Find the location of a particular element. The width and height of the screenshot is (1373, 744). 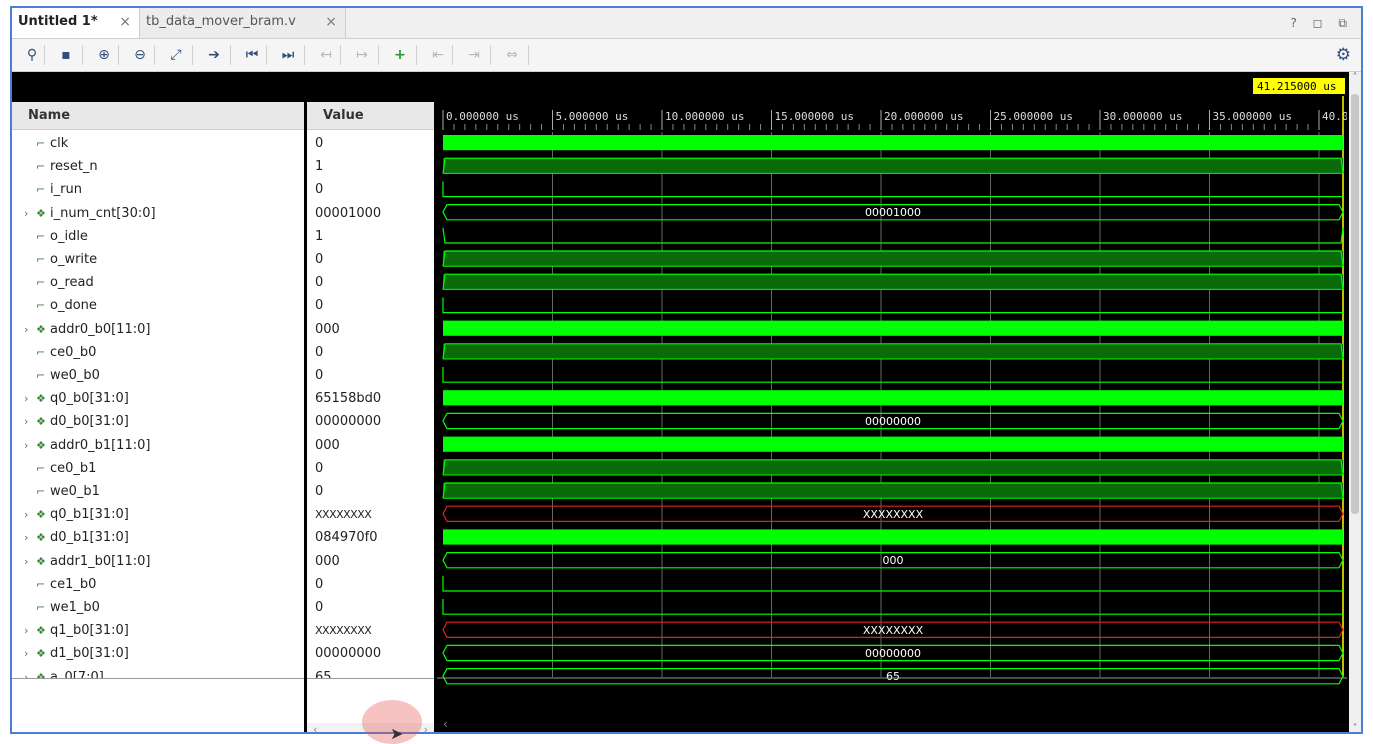

signal-row: › ❖ d0_b1[31:0] is located at coordinates (158, 537).